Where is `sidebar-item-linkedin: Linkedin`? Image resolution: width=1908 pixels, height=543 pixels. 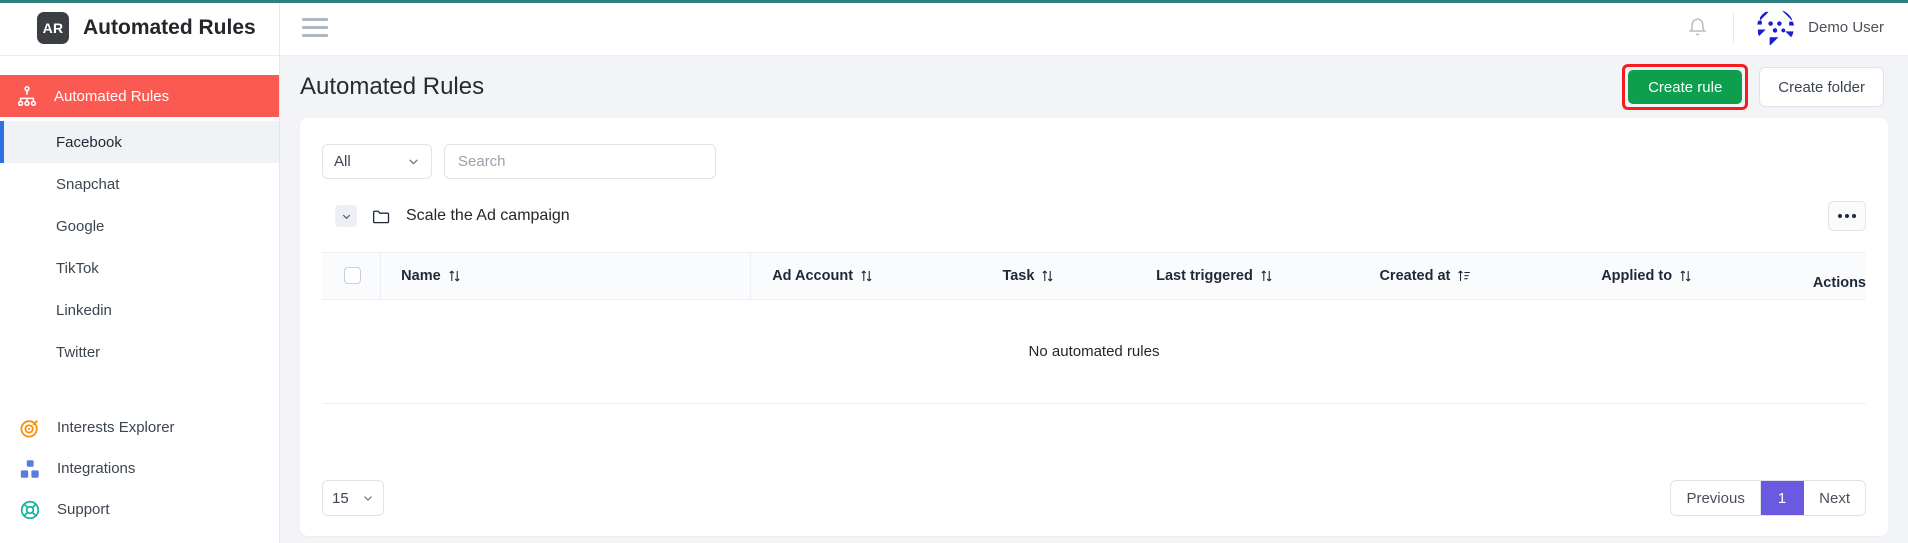
sidebar-item-linkedin: Linkedin is located at coordinates (139, 310).